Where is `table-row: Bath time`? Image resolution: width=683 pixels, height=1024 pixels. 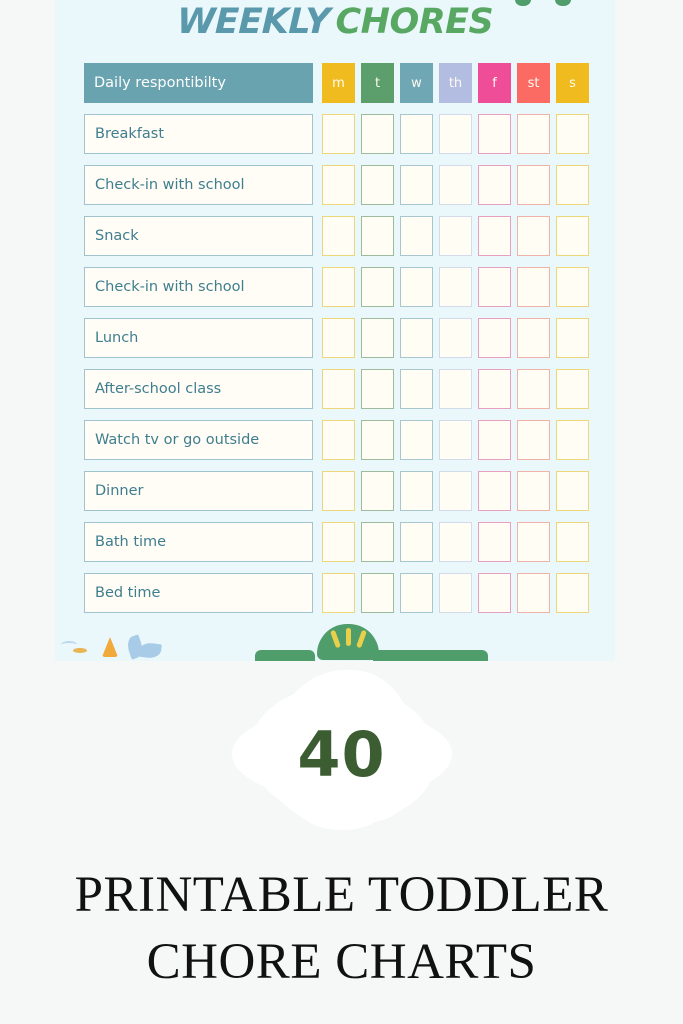
table-row: Bath time is located at coordinates (337, 547).